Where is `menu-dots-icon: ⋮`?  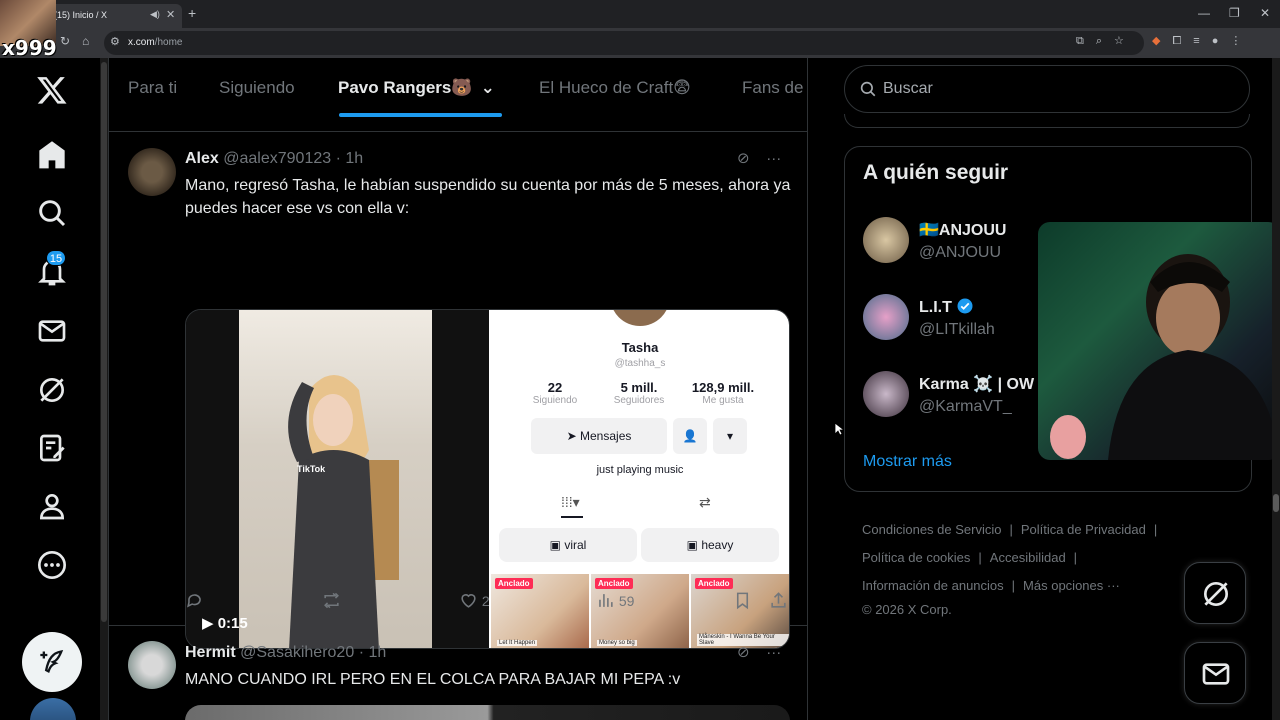 menu-dots-icon: ⋮ is located at coordinates (1241, 41).